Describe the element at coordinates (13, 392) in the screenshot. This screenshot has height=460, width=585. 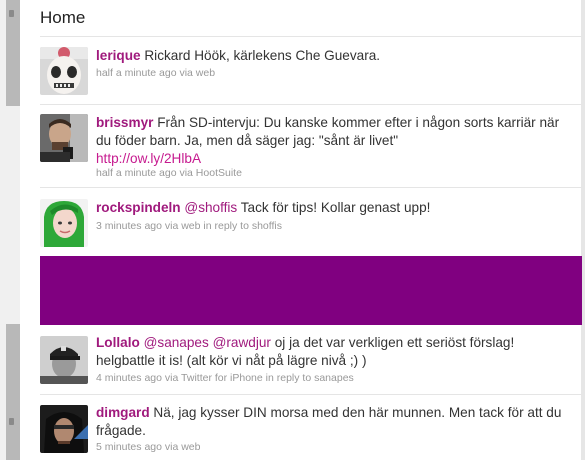
I see `gutter-bar` at that location.